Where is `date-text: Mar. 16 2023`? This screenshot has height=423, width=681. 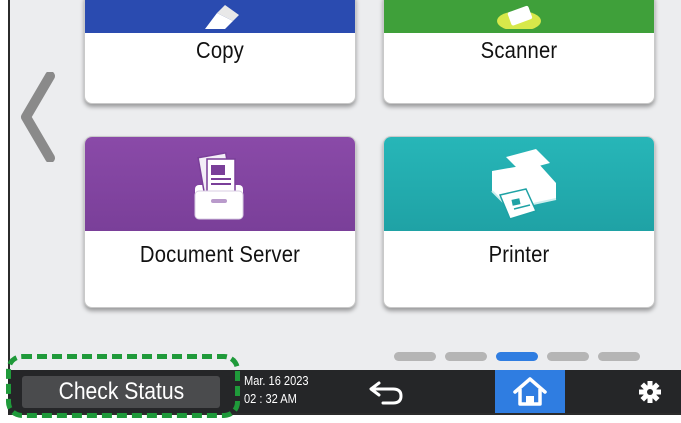
date-text: Mar. 16 2023 is located at coordinates (276, 380).